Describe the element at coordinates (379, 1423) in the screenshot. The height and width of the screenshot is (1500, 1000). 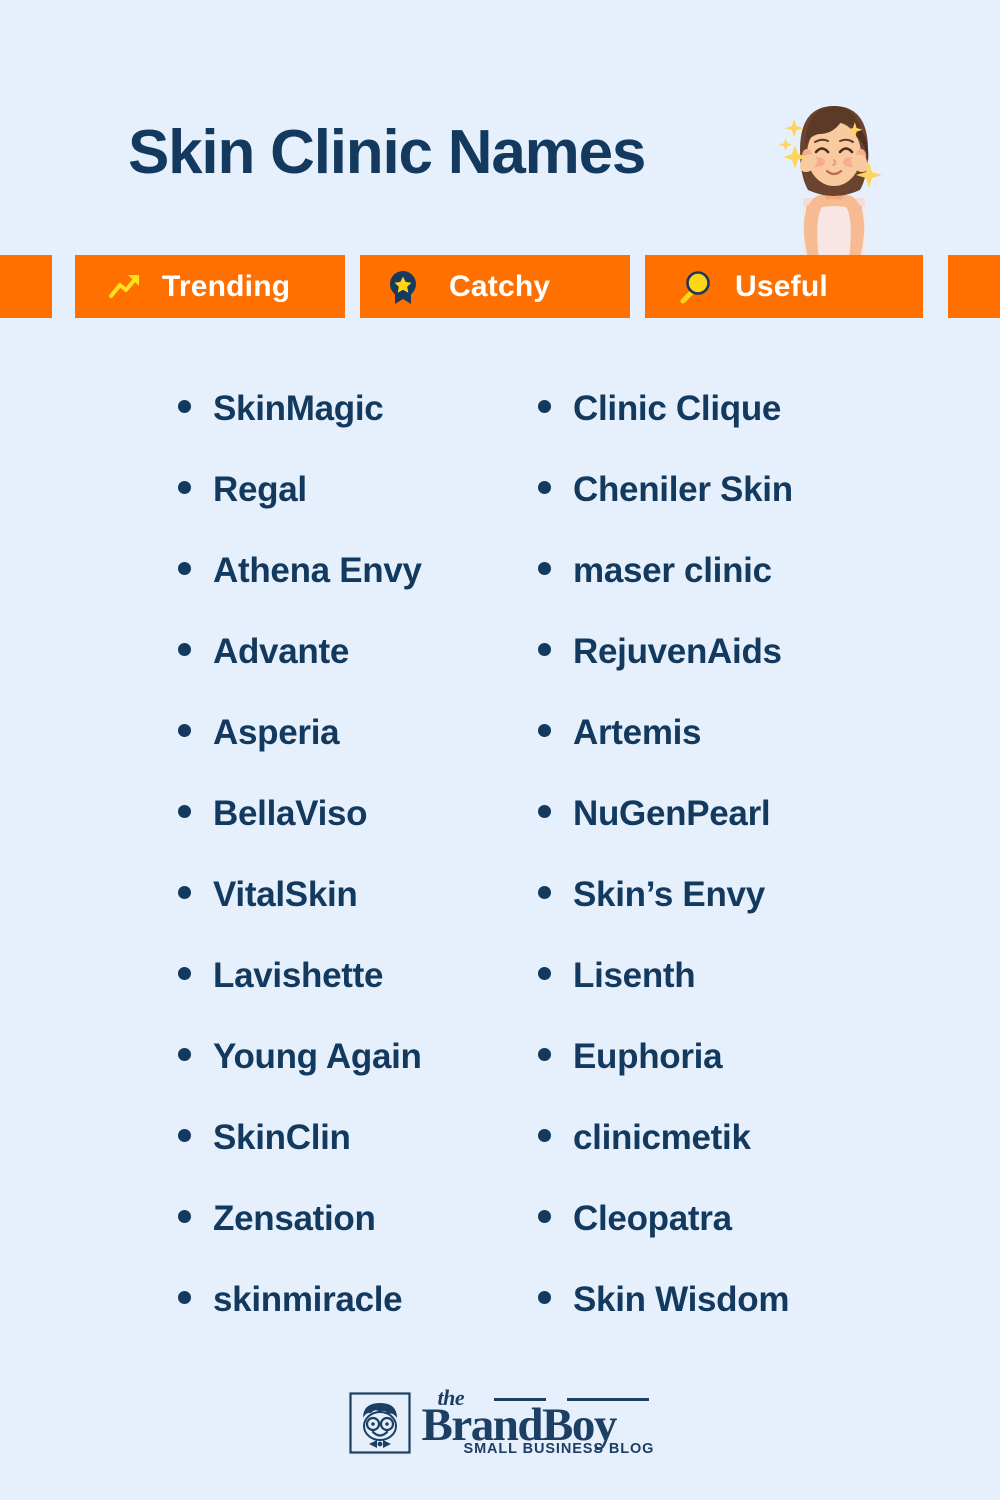
I see `brandboy-boy-face-logo-icon` at that location.